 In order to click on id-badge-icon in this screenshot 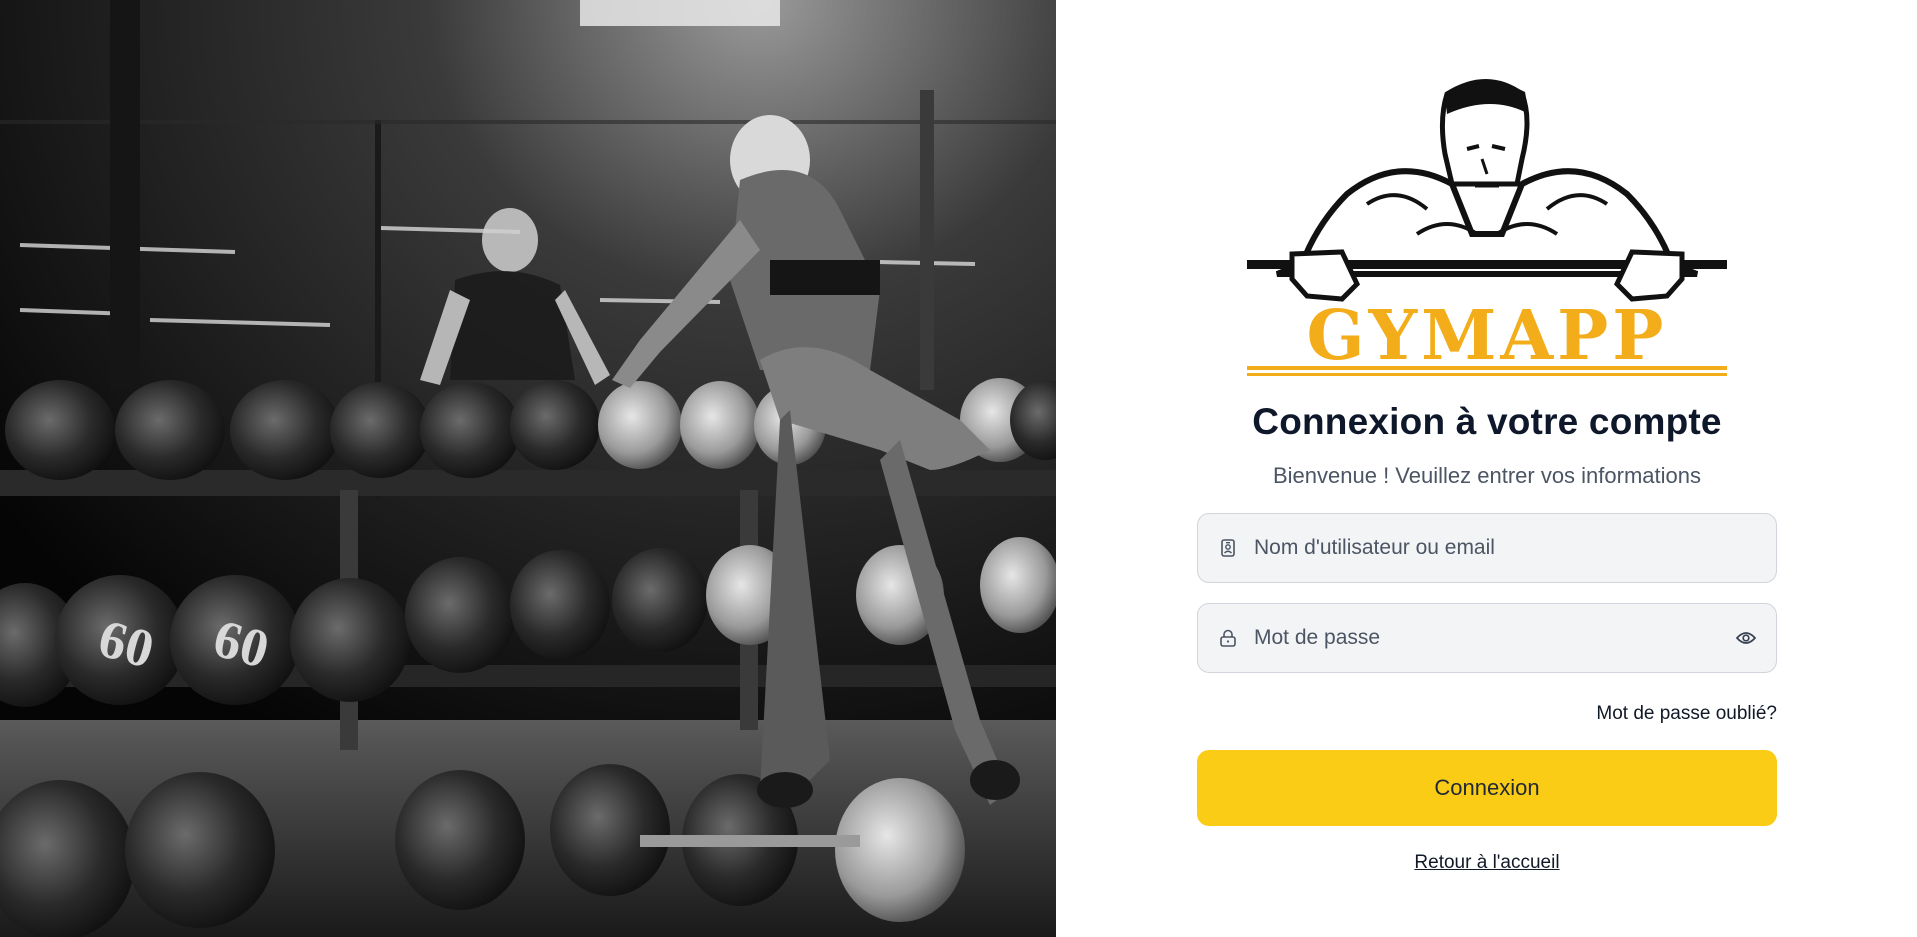, I will do `click(1228, 548)`.